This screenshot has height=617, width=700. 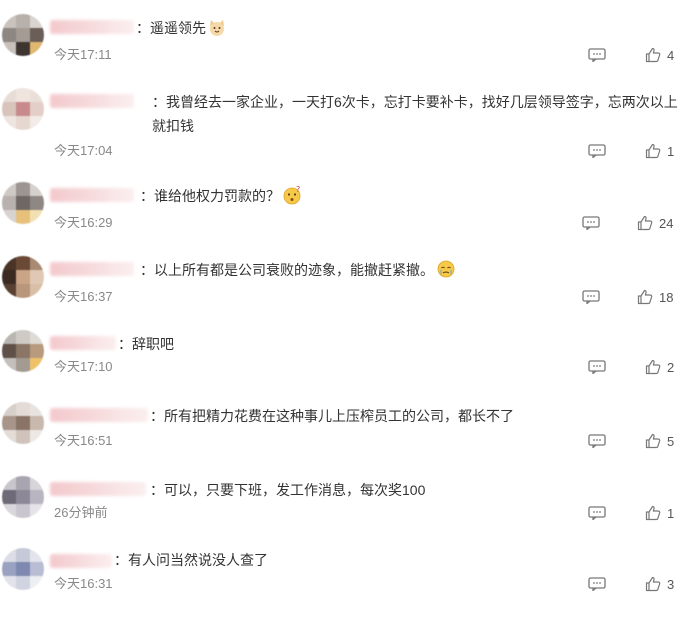 I want to click on comment-7: ：可以，只要下班，发工作消息，每次奖100 26分钟前 1, so click(x=350, y=506).